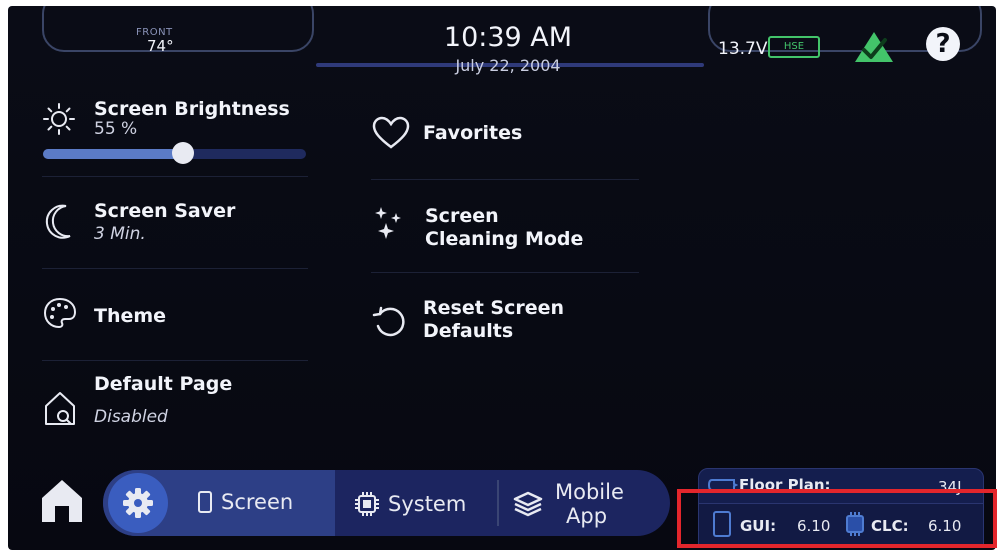  Describe the element at coordinates (192, 109) in the screenshot. I see `brightness-title: Screen Brightness` at that location.